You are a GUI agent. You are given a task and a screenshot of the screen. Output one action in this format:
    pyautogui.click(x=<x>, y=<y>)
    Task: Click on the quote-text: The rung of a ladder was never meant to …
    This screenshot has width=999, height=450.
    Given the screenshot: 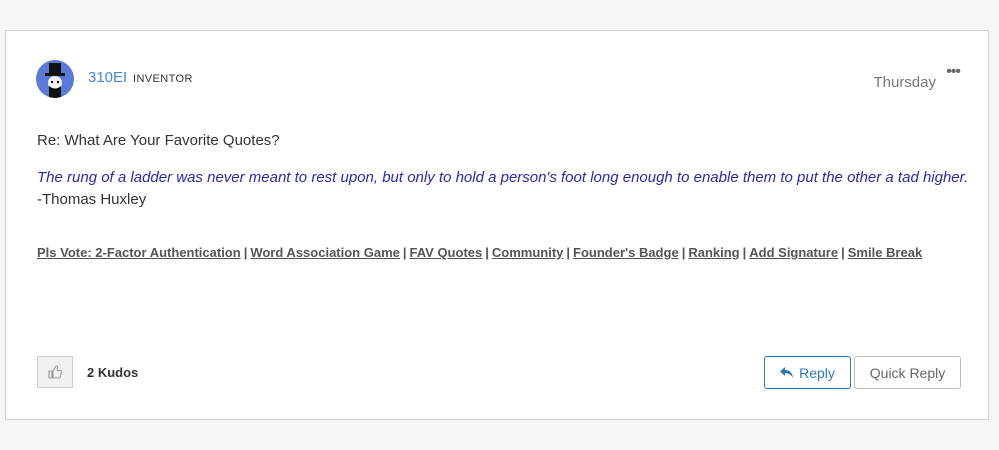 What is the action you would take?
    pyautogui.click(x=503, y=177)
    